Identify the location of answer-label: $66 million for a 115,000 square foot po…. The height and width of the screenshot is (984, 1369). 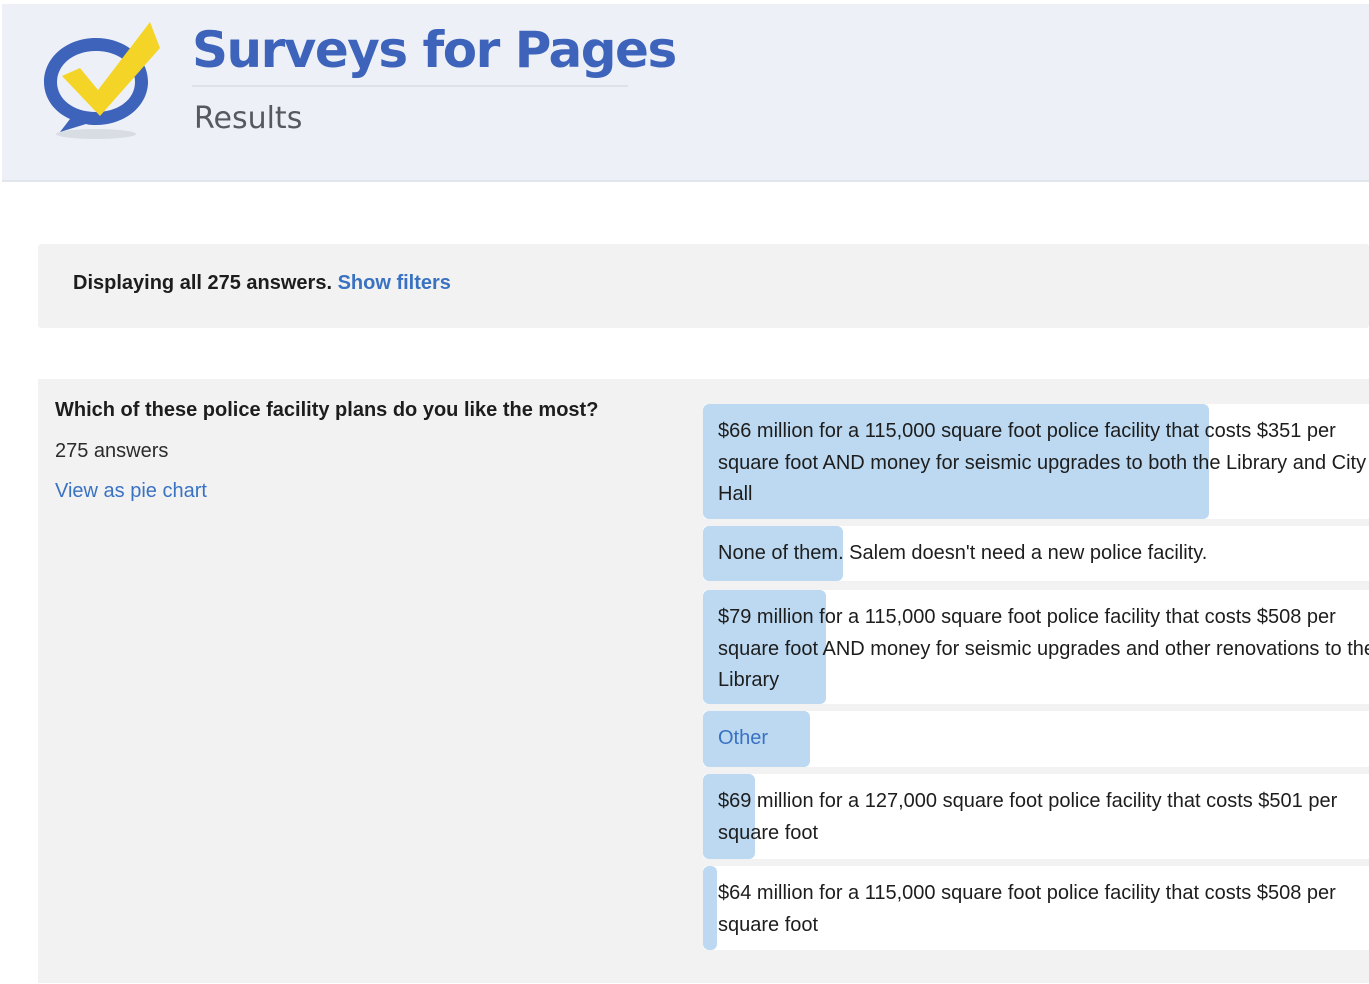
(1042, 462).